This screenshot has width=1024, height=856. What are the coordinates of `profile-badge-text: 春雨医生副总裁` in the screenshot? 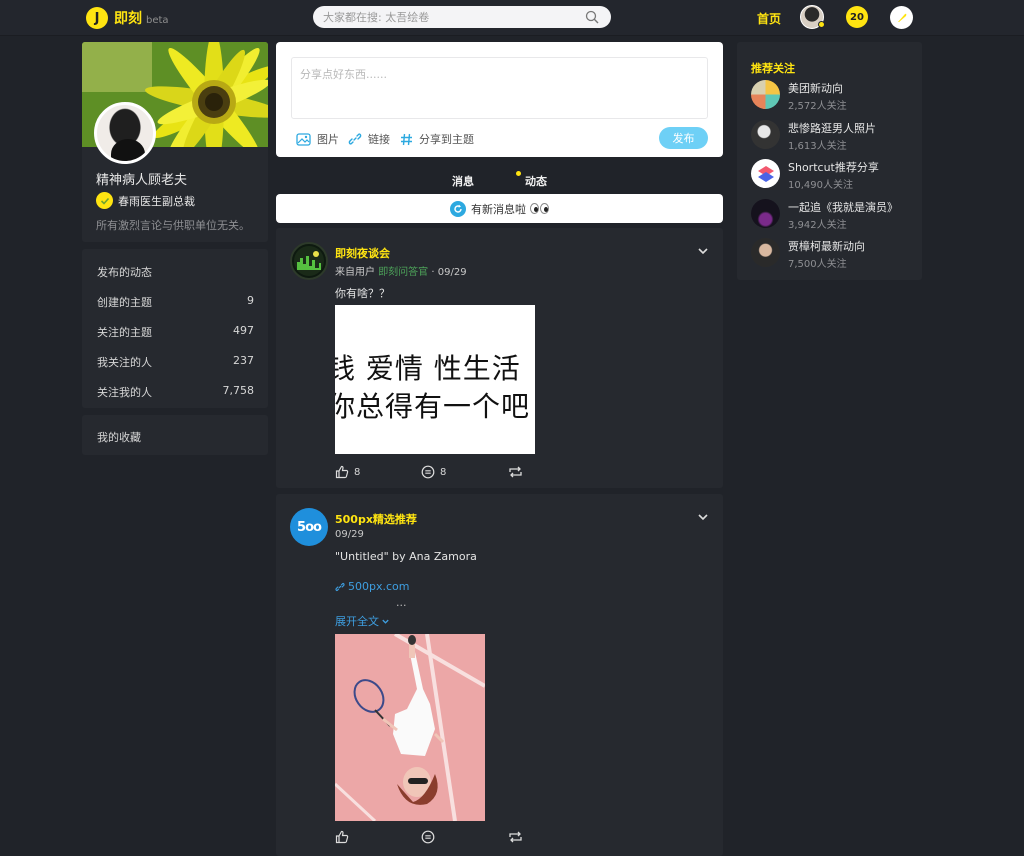 It's located at (156, 201).